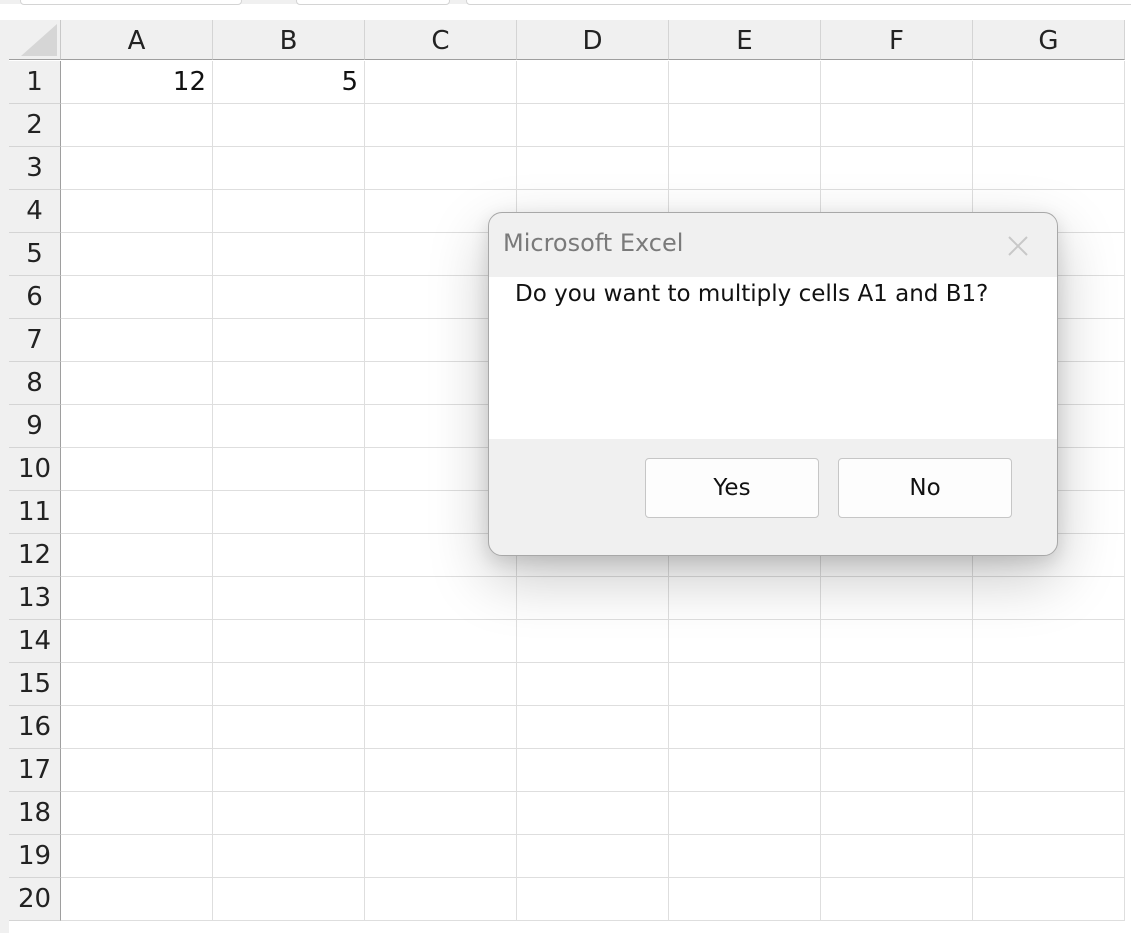 The image size is (1131, 933). Describe the element at coordinates (1049, 899) in the screenshot. I see `cell-g20` at that location.